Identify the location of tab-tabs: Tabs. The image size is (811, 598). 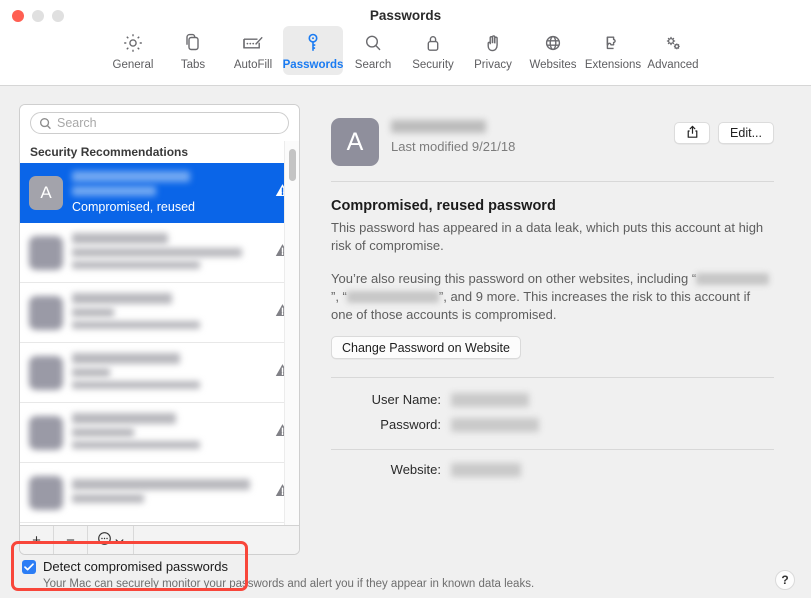
(193, 50).